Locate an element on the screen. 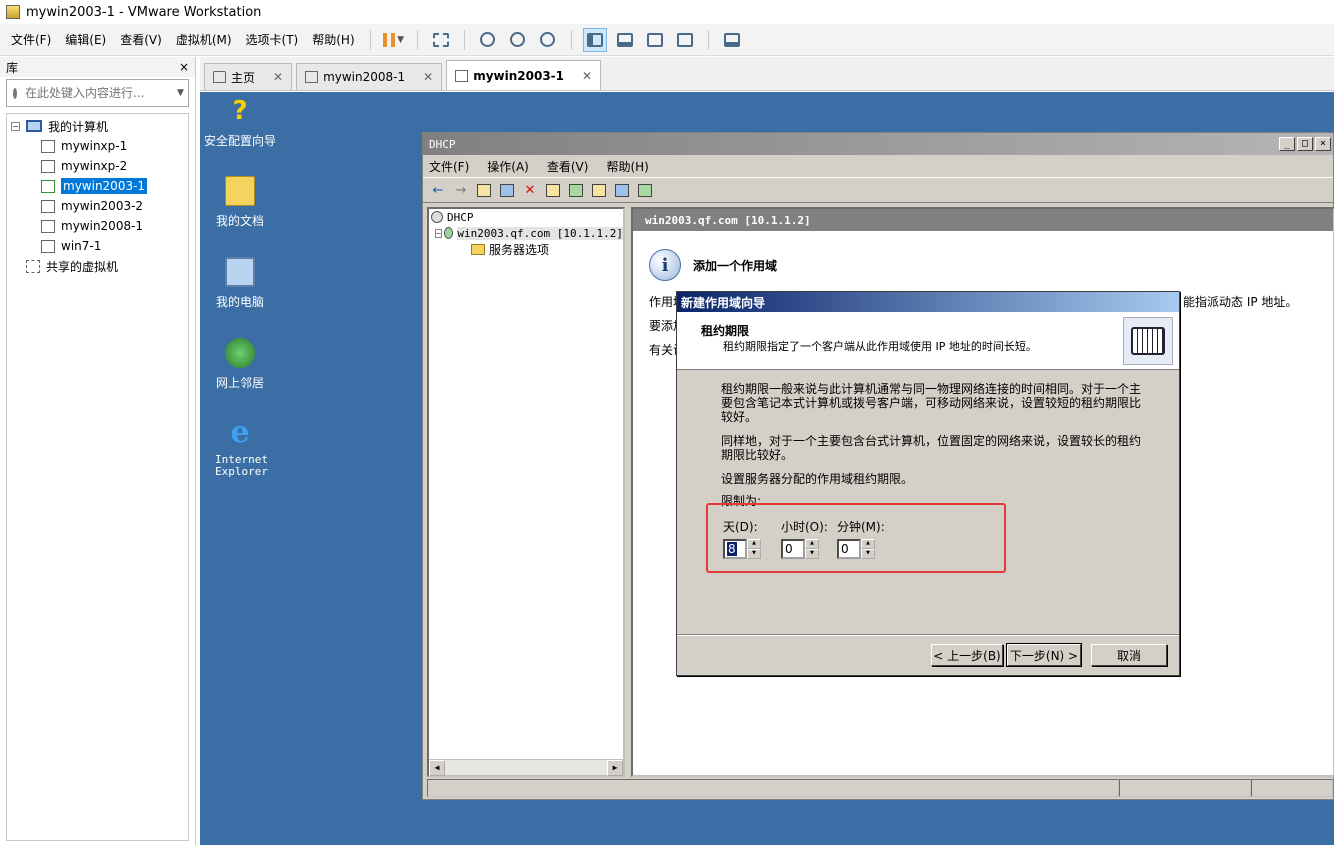 Image resolution: width=1334 pixels, height=845 pixels. desktop-icon-security-wizard: ? 安全配置向导 is located at coordinates (240, 122).